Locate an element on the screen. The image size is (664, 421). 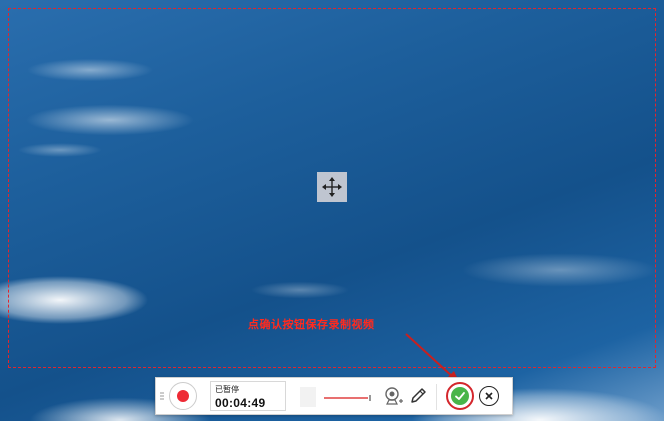
audio-level-icon is located at coordinates (349, 398).